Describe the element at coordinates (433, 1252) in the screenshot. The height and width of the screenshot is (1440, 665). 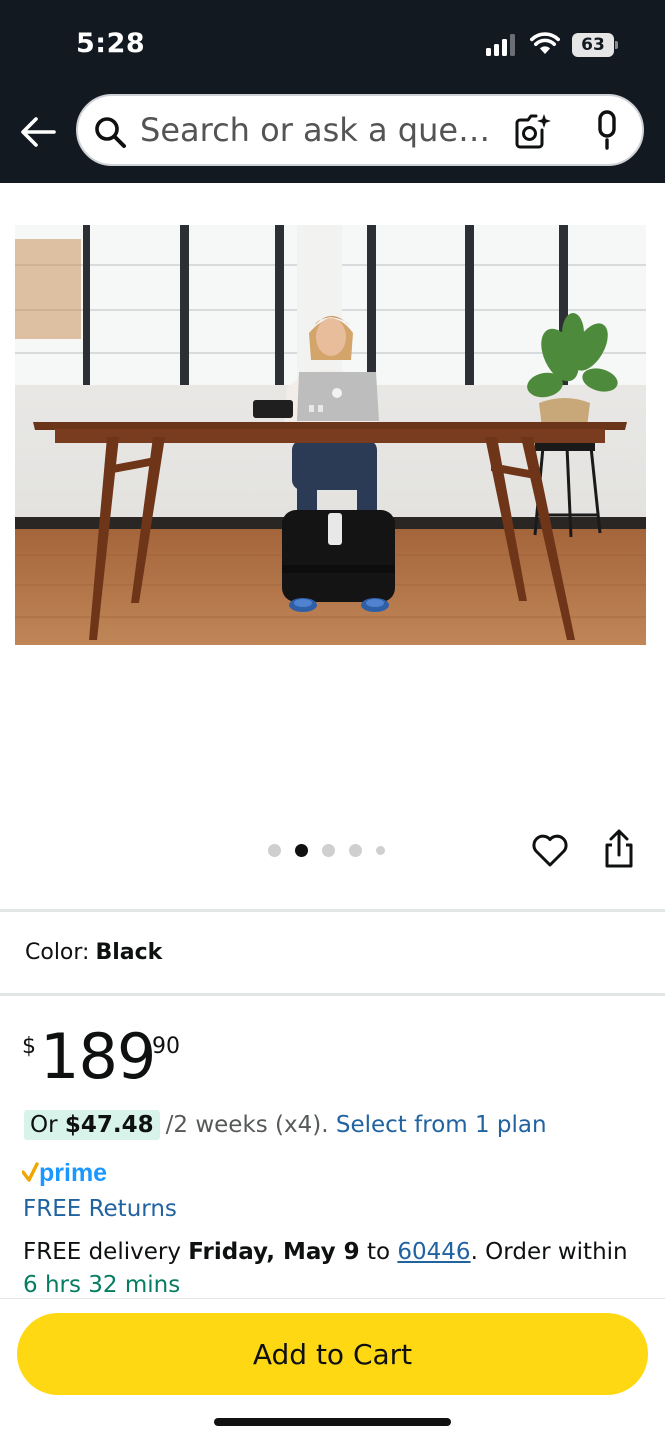
I see `delivery-zip-link: 60446` at that location.